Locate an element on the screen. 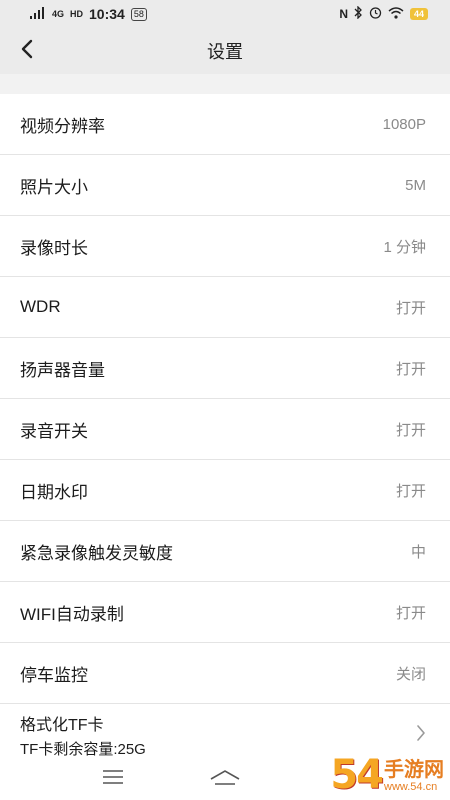  home-icon is located at coordinates (225, 779).